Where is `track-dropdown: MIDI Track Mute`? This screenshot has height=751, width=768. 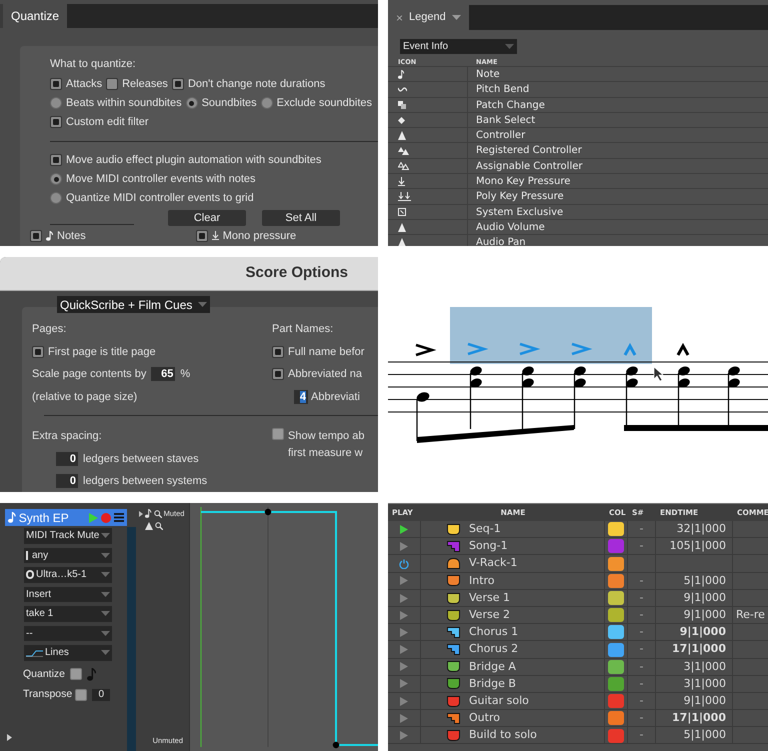 track-dropdown: MIDI Track Mute is located at coordinates (68, 536).